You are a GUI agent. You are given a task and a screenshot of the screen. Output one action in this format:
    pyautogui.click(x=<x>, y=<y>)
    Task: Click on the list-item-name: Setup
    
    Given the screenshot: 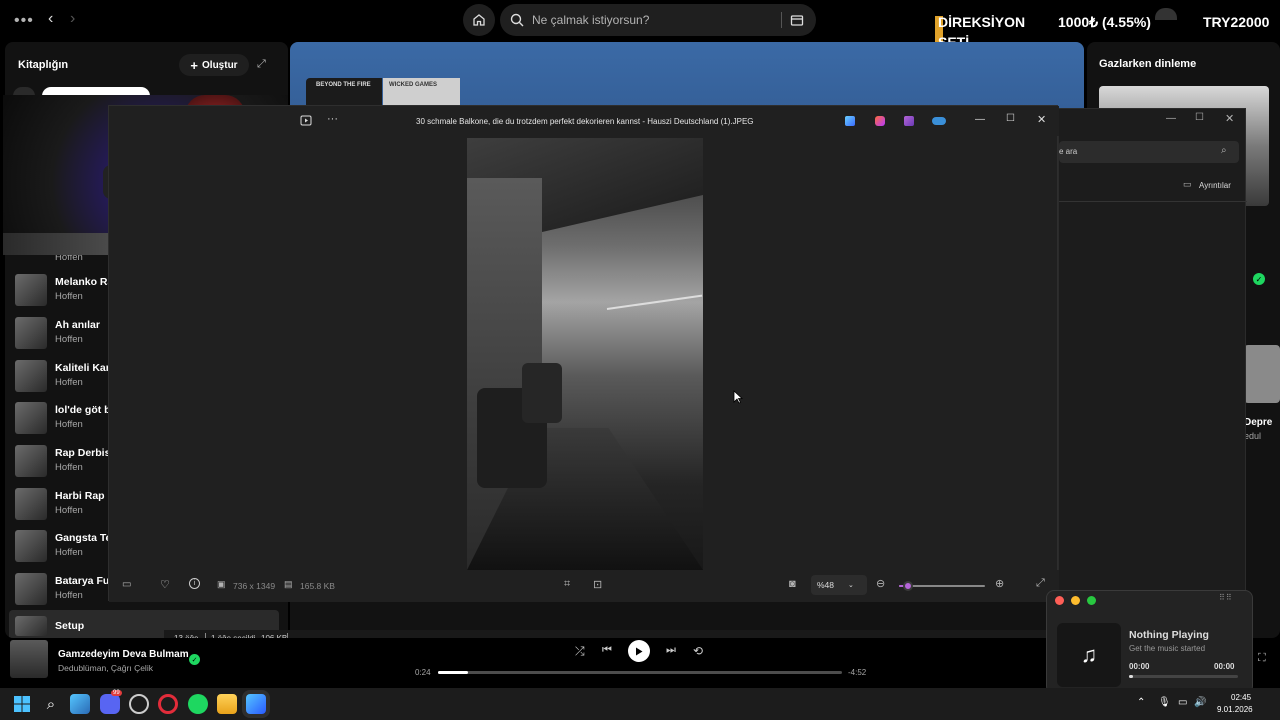 What is the action you would take?
    pyautogui.click(x=70, y=626)
    